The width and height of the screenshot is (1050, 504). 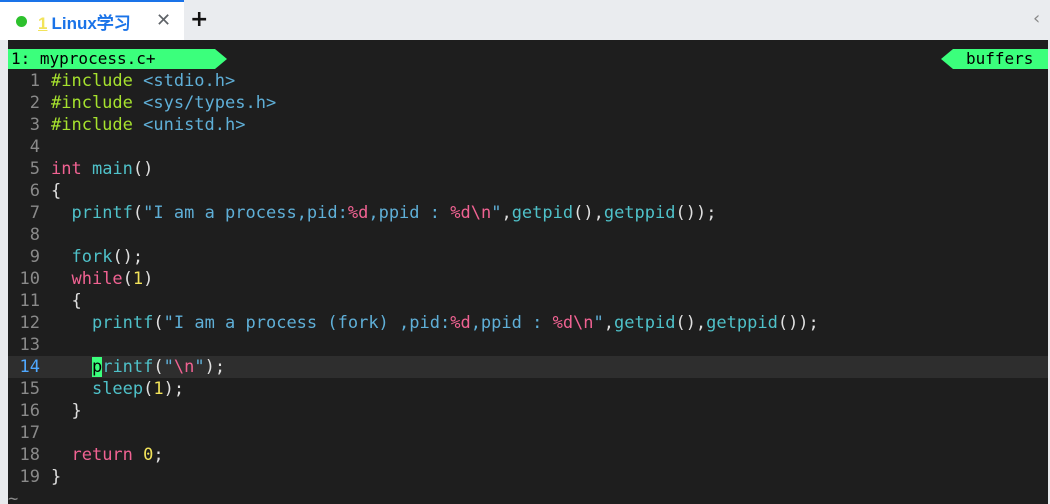 I want to click on code-line: 1 #include <stdio.h>, so click(x=528, y=81).